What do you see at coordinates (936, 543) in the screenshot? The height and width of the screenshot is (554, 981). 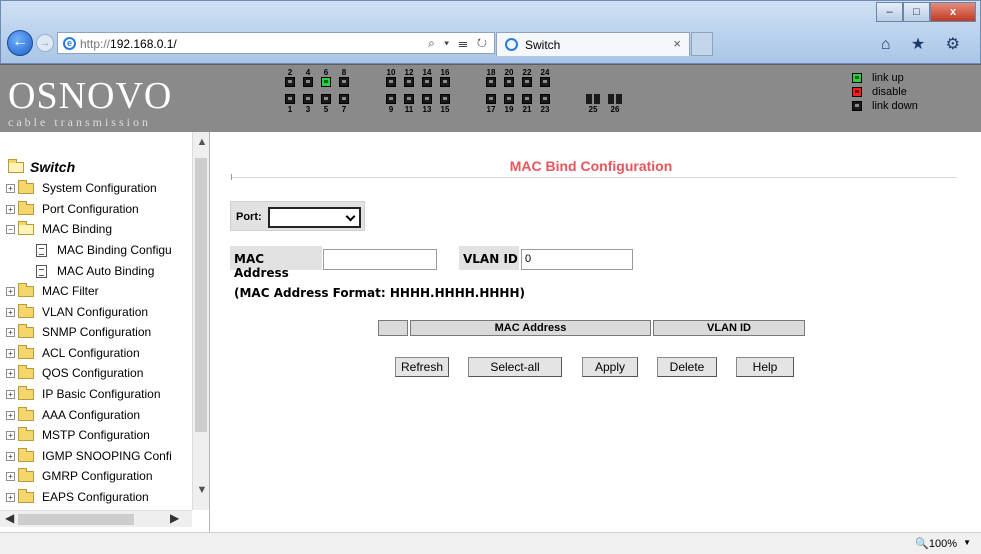 I see `zoom-level: 🔍100%` at bounding box center [936, 543].